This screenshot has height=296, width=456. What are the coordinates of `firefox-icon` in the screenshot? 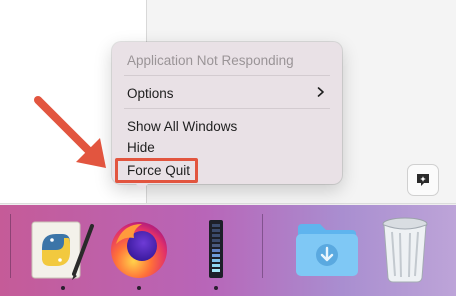 It's located at (139, 250).